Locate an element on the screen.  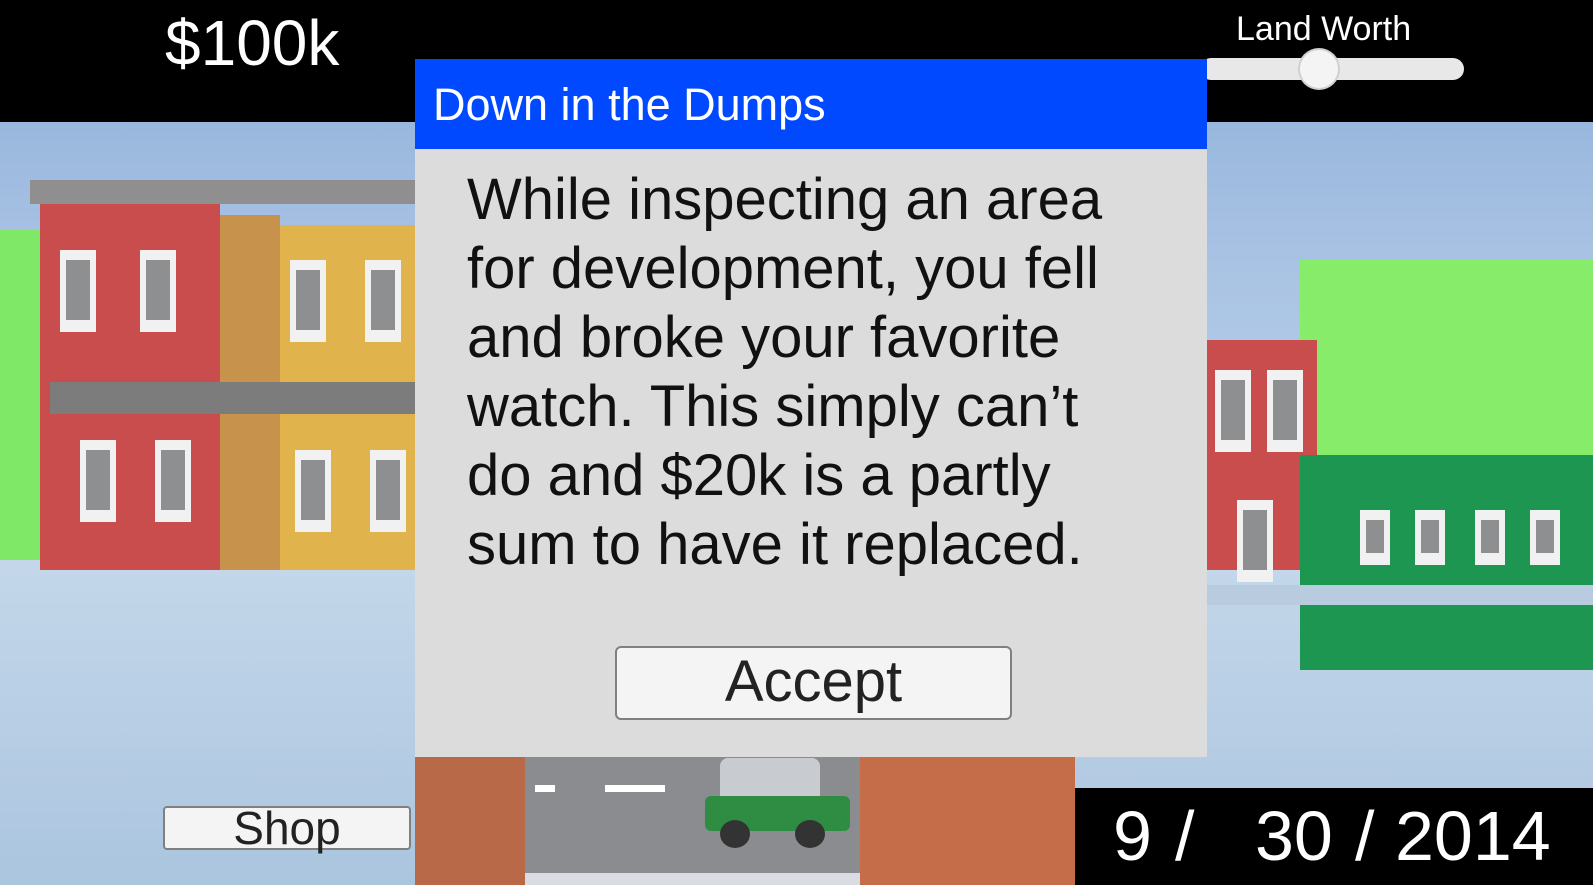
date-month: 9 is located at coordinates (1132, 836).